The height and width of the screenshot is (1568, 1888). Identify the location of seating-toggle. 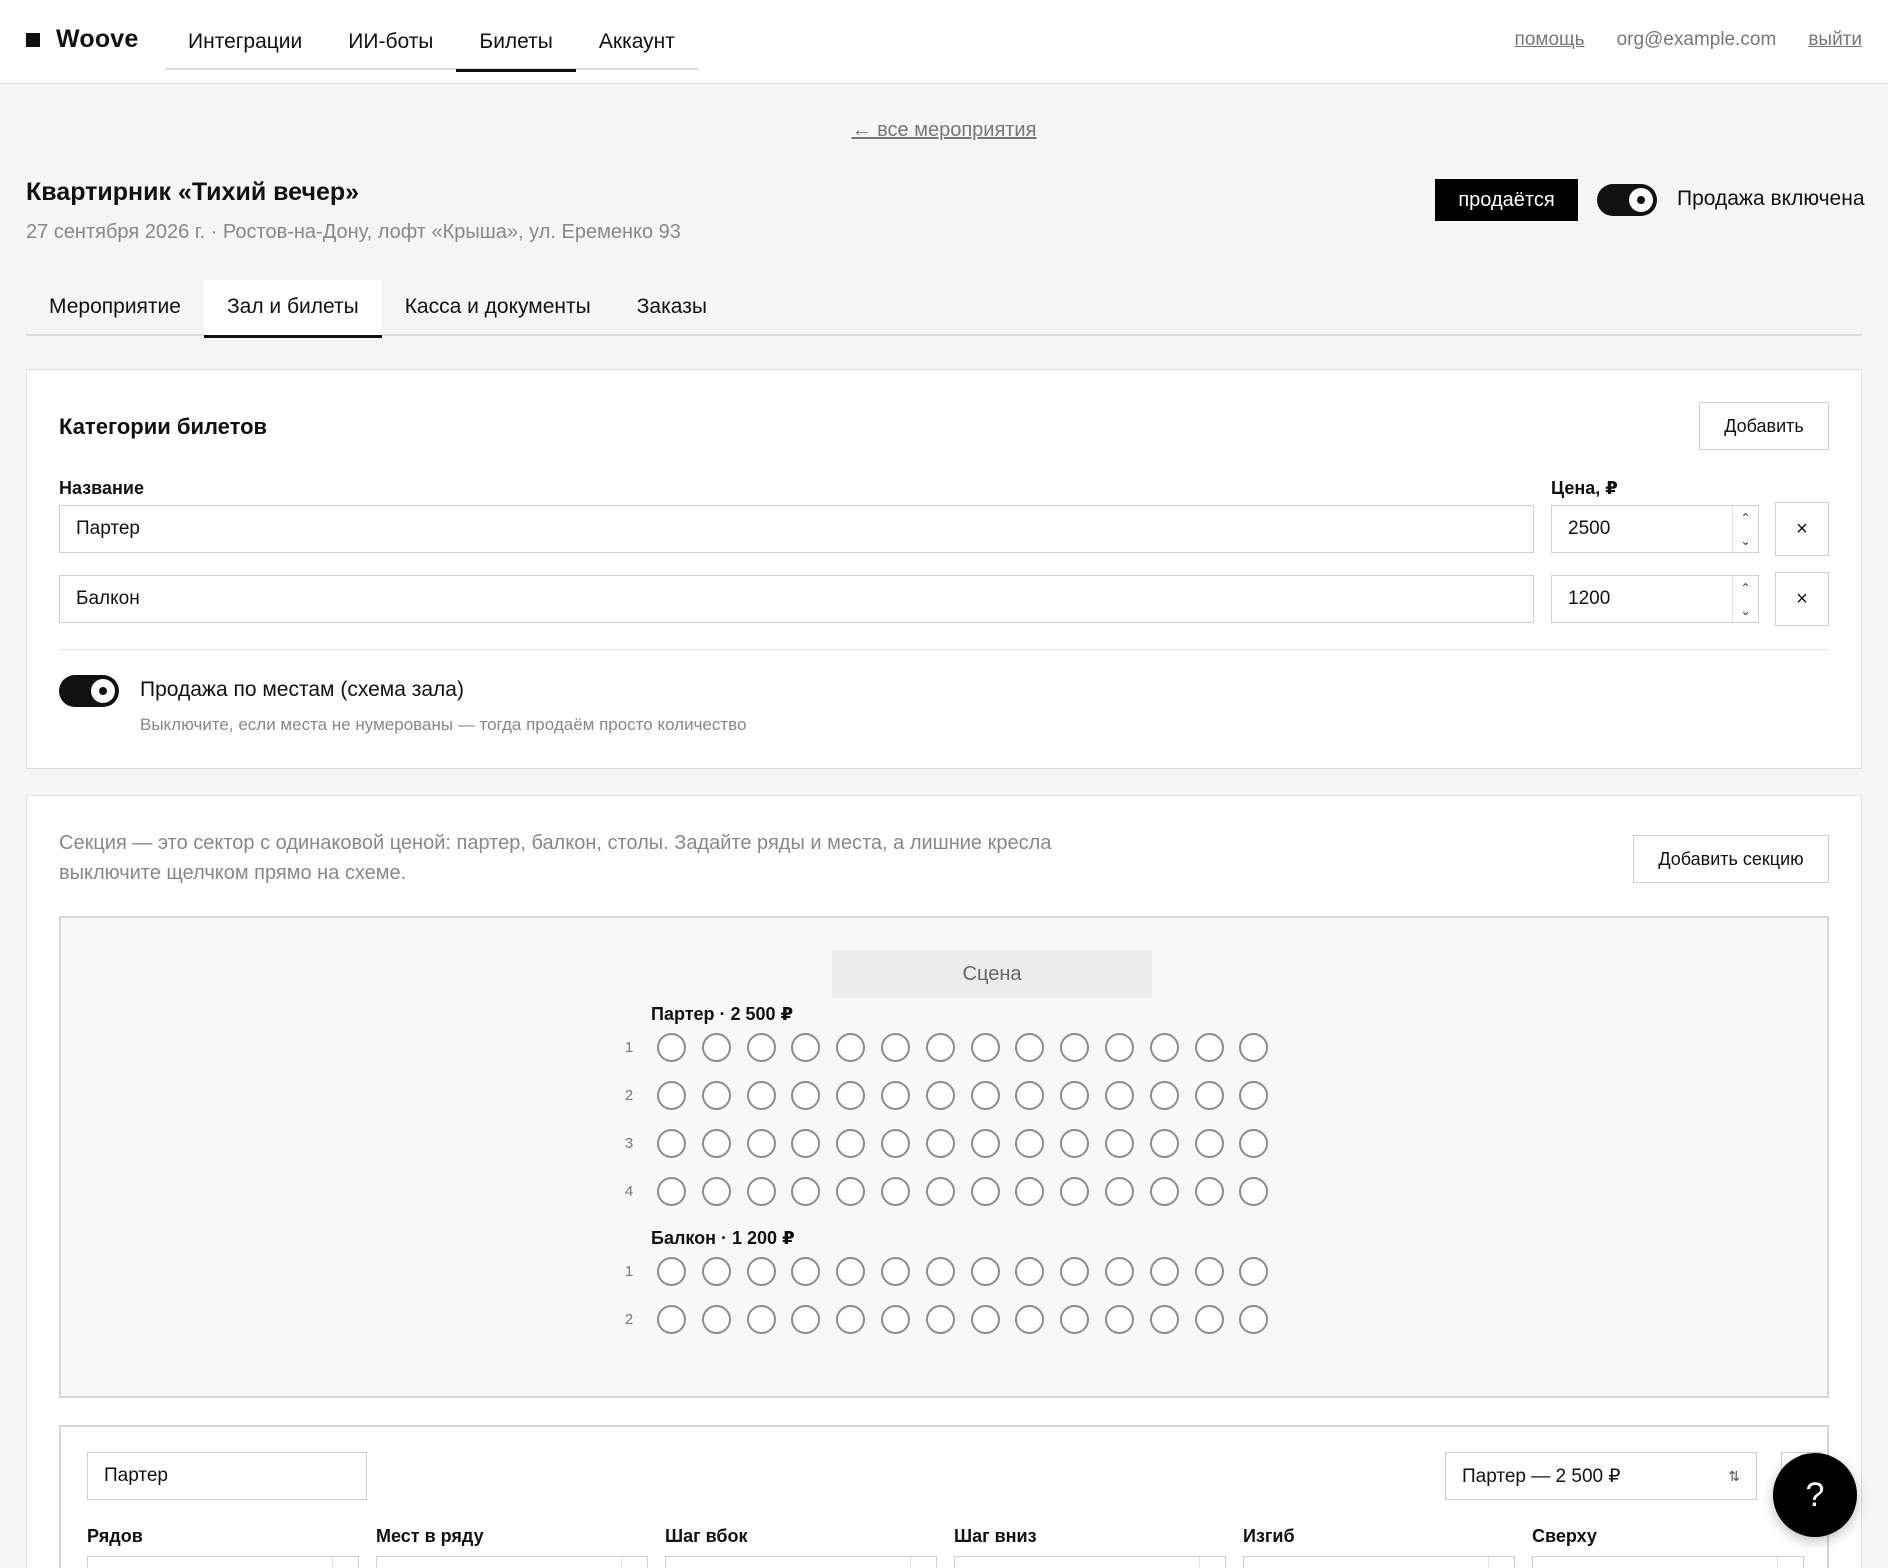
(89, 691).